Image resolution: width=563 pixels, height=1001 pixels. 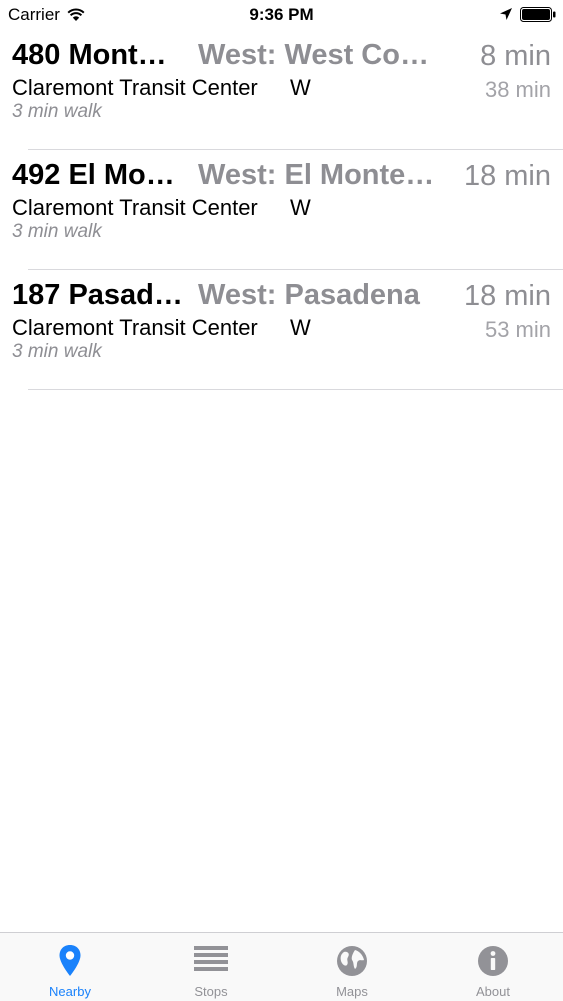 I want to click on tab-stops: Stops, so click(x=211, y=967).